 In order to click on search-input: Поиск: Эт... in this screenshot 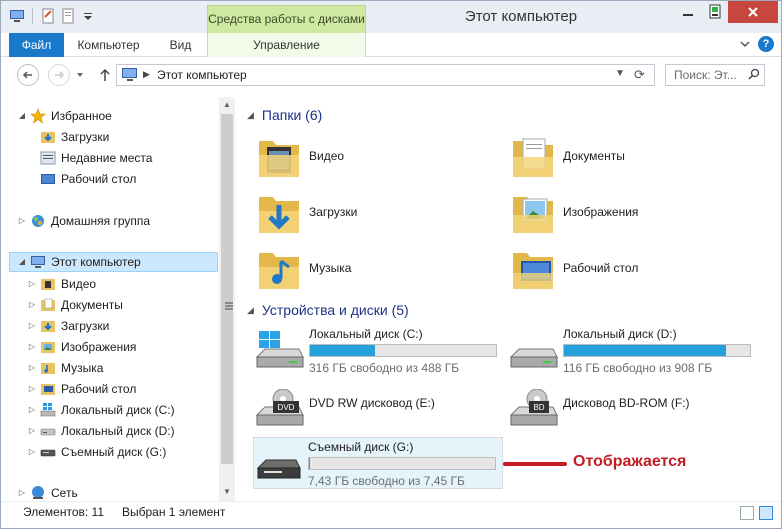, I will do `click(715, 75)`.